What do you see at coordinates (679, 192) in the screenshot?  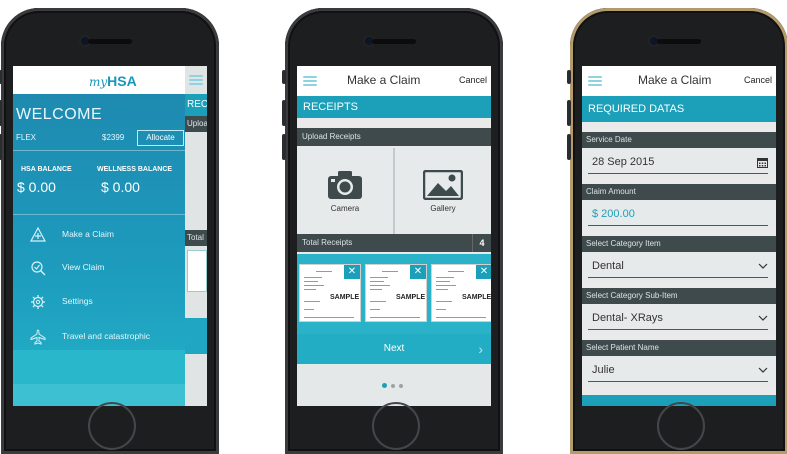 I see `claim-amount-label: Claim Amount` at bounding box center [679, 192].